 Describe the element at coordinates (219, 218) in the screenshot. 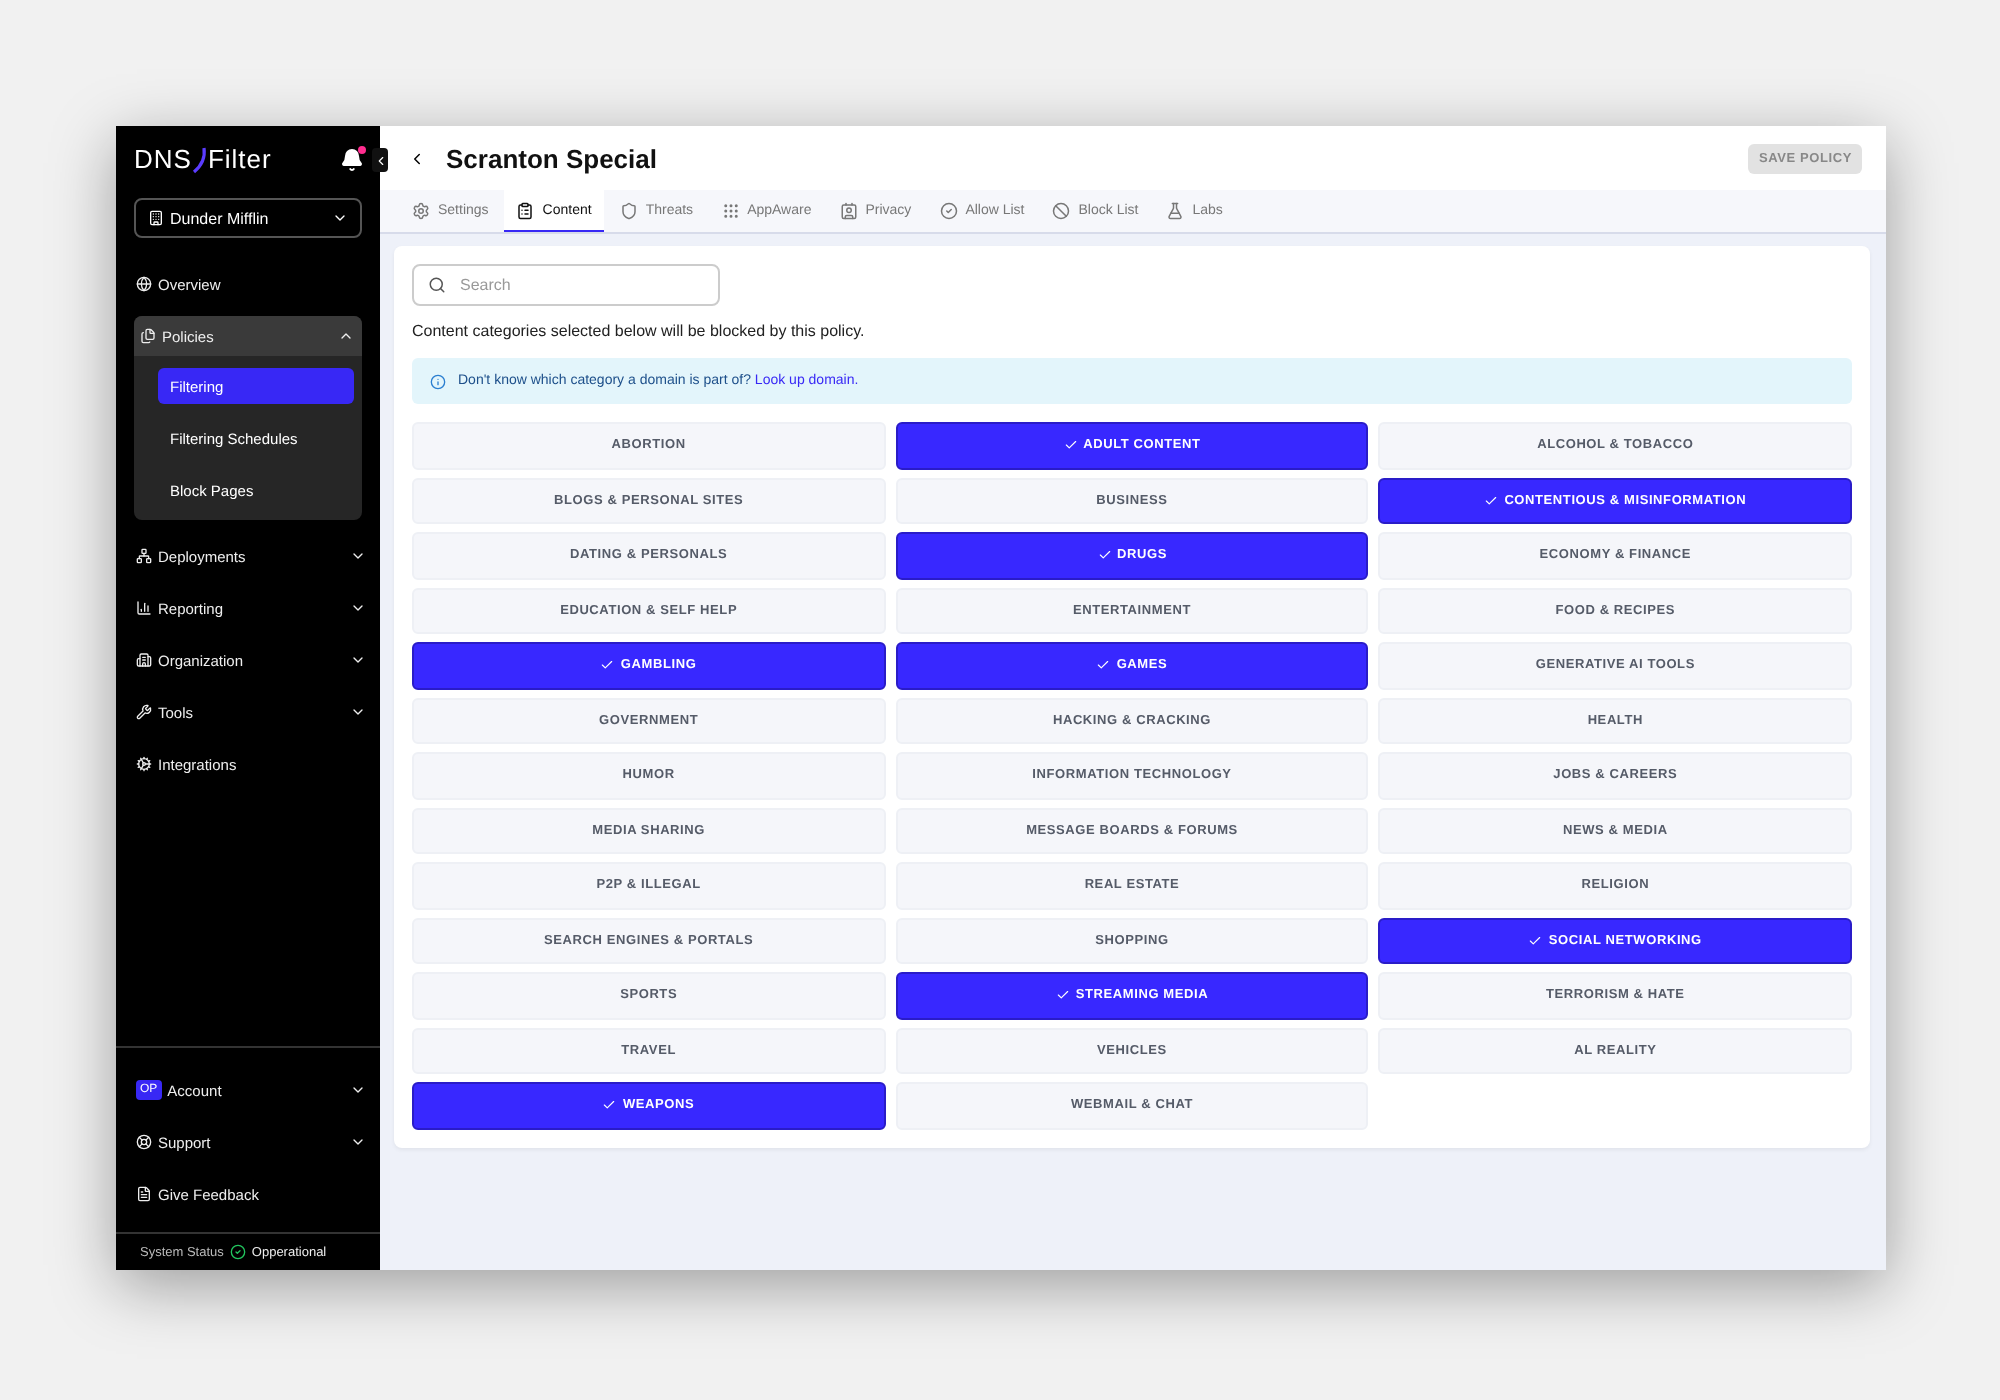

I see `organization-name: Dunder Mifflin` at that location.